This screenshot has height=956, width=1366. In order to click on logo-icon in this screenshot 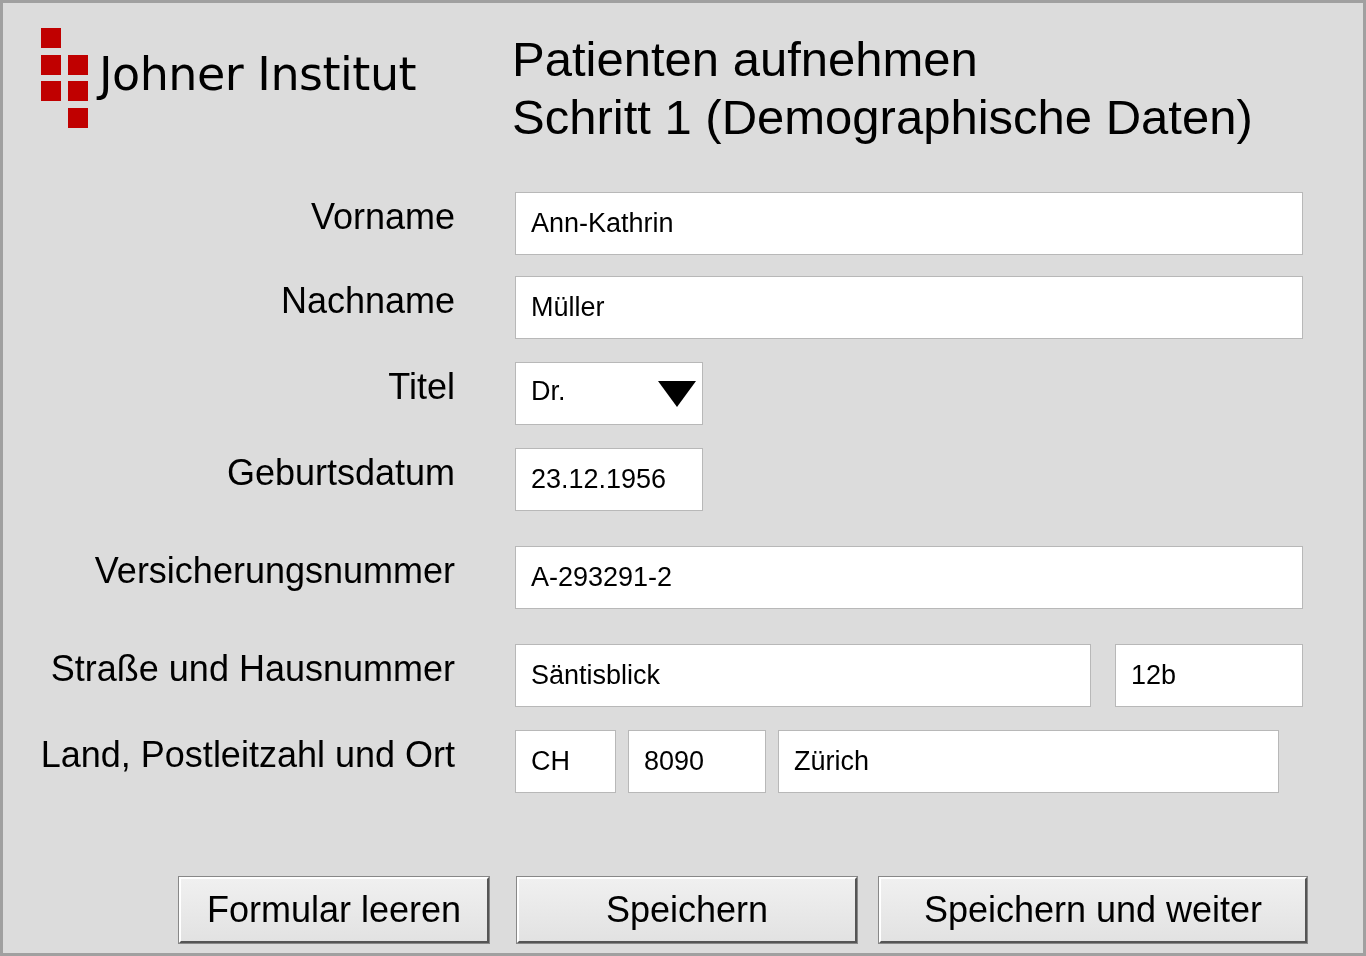, I will do `click(65, 79)`.